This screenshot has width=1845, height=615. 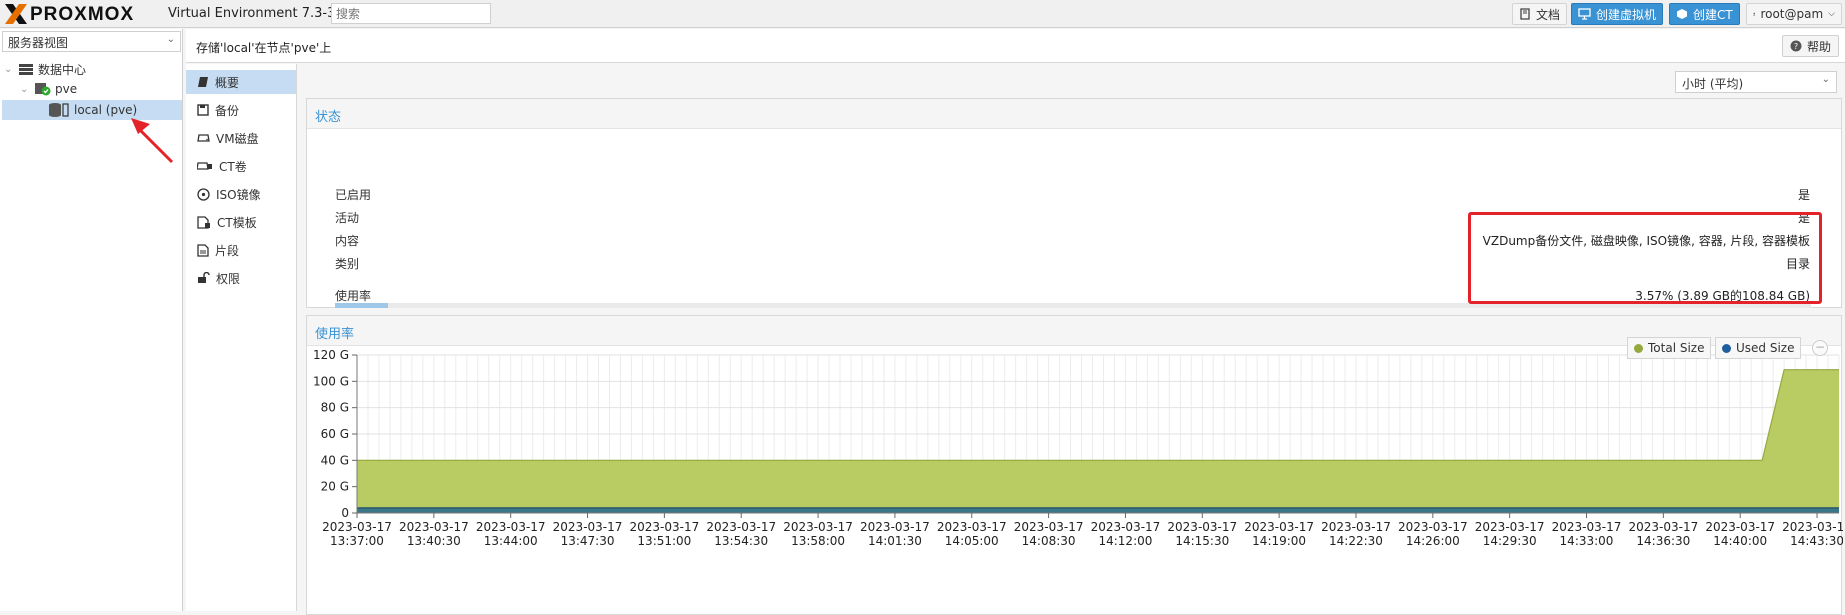 I want to click on status-panel-title: 状态, so click(x=328, y=117).